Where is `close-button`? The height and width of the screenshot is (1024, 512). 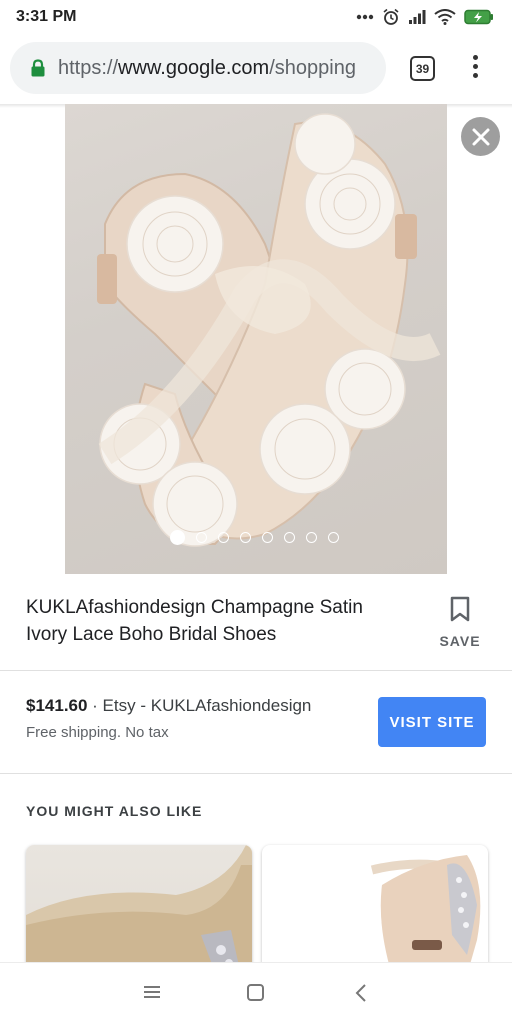
close-button is located at coordinates (480, 136).